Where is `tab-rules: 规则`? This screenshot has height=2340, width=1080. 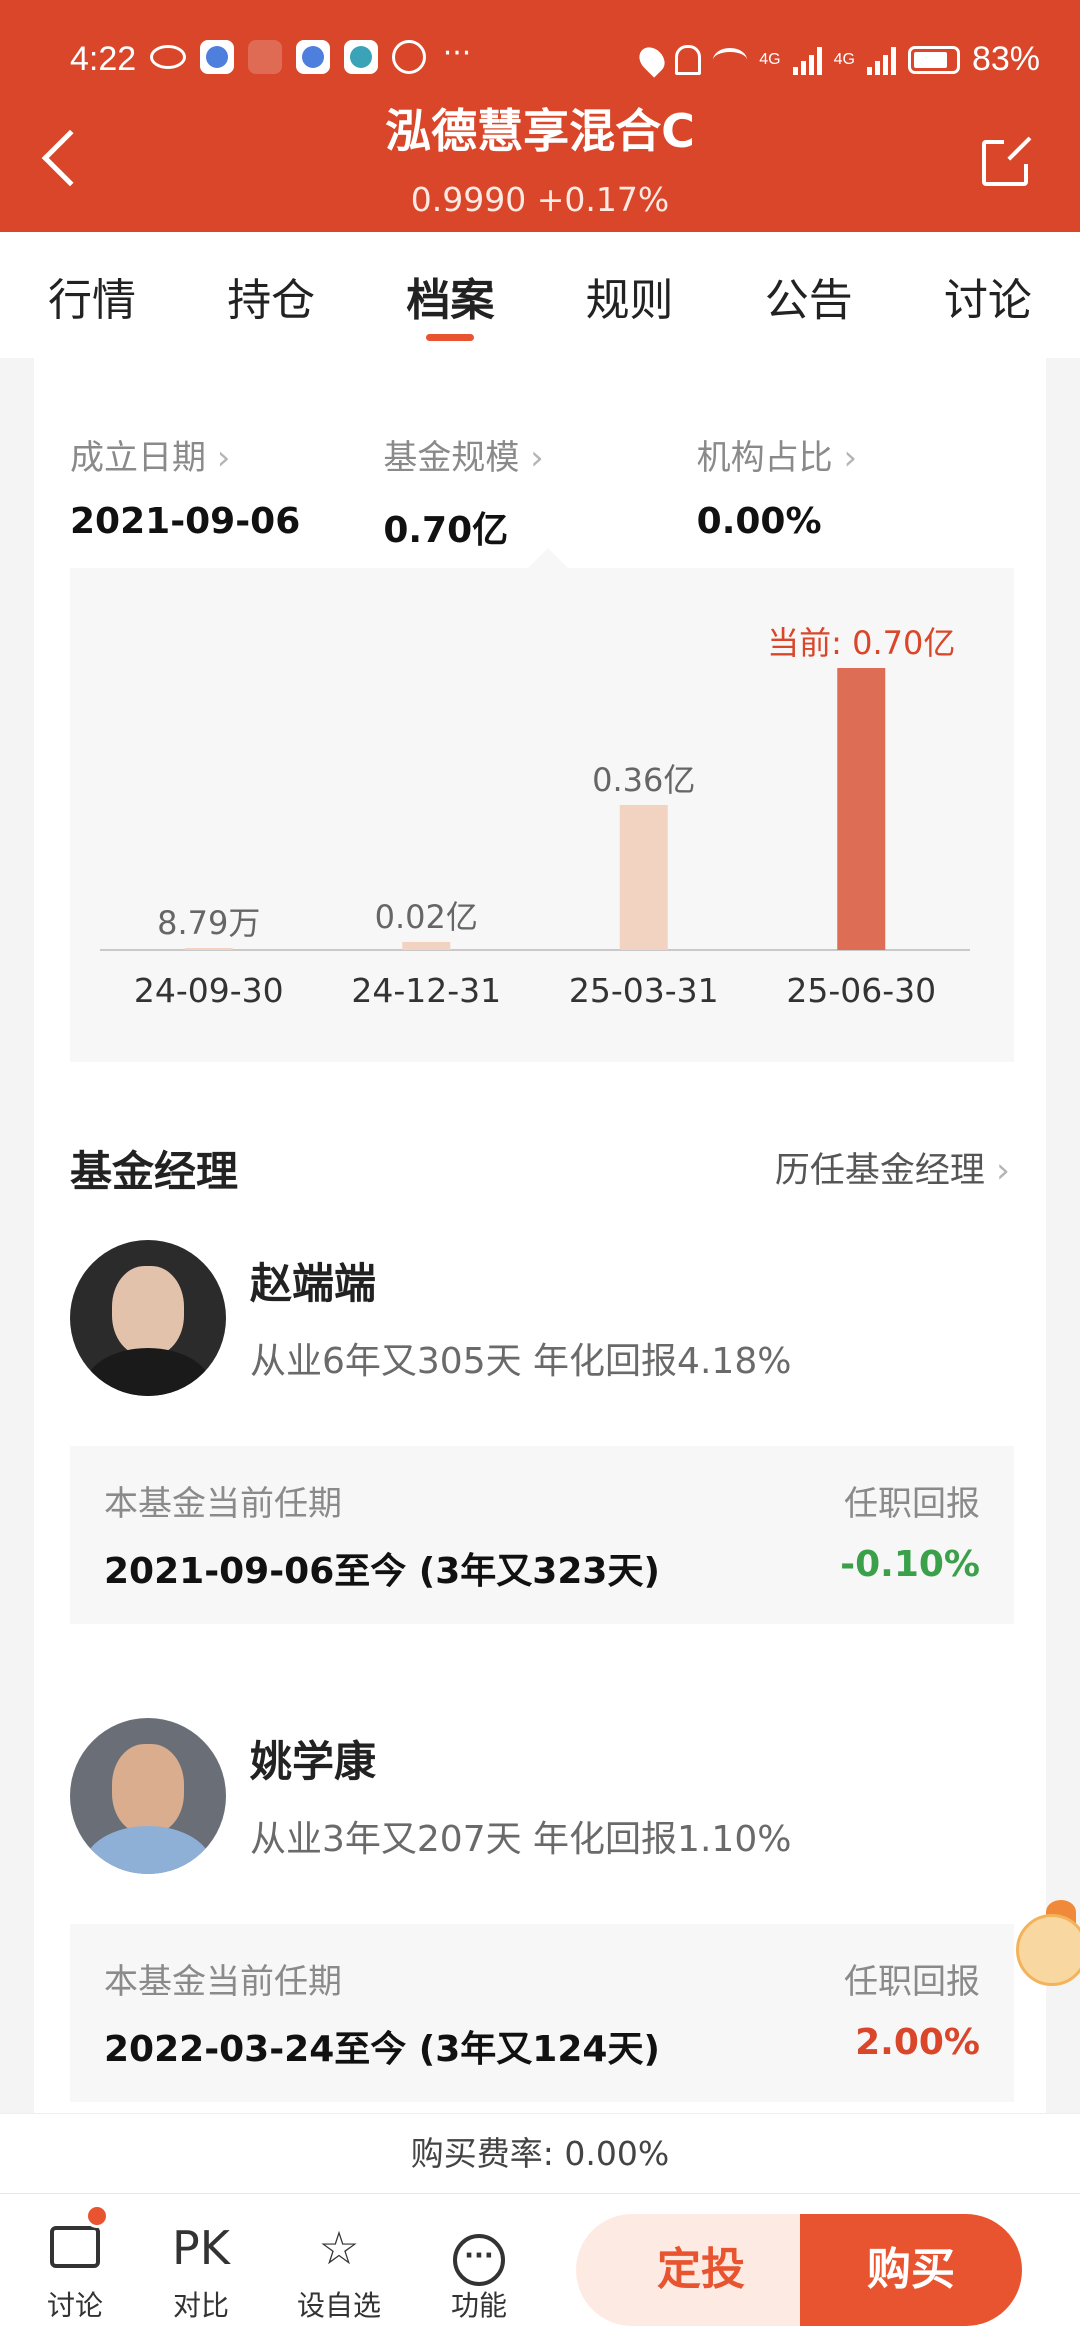
tab-rules: 规则 is located at coordinates (630, 295).